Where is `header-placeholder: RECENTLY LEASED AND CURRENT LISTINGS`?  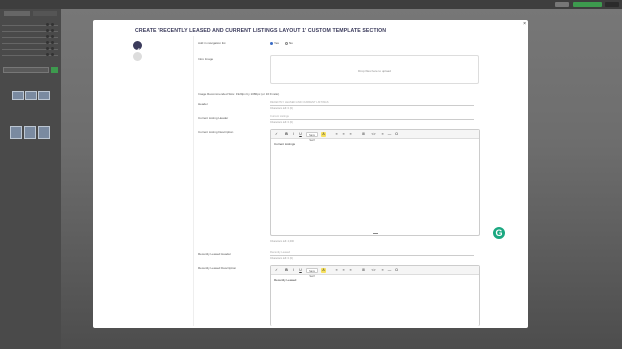 header-placeholder: RECENTLY LEASED AND CURRENT LISTINGS is located at coordinates (299, 102).